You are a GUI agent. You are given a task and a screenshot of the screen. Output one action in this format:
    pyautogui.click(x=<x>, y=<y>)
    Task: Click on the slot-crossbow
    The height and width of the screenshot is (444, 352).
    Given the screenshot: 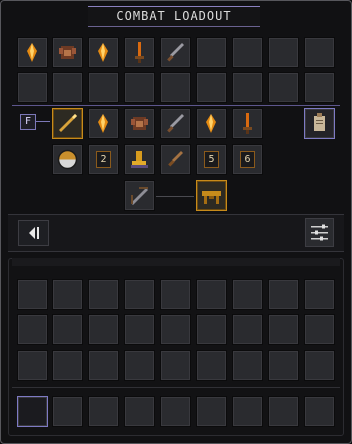 What is the action you would take?
    pyautogui.click(x=139, y=195)
    